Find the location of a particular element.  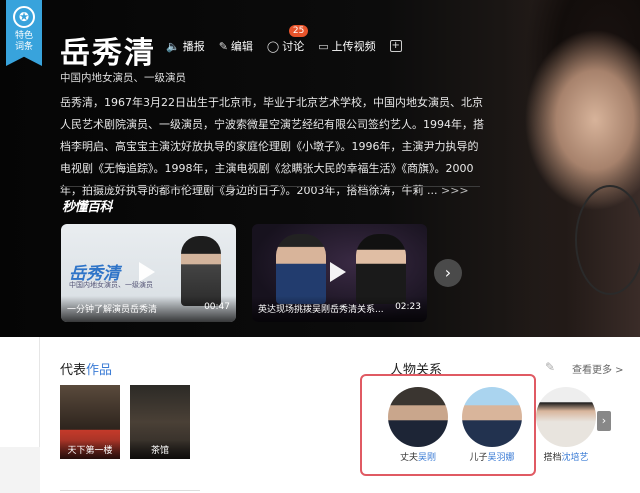

works-title-a: 代表 is located at coordinates (73, 370).